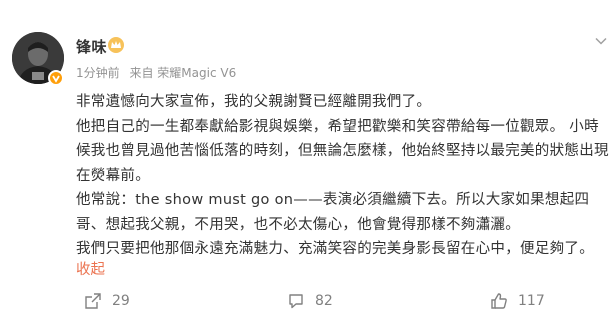  I want to click on share-button: 29, so click(107, 301).